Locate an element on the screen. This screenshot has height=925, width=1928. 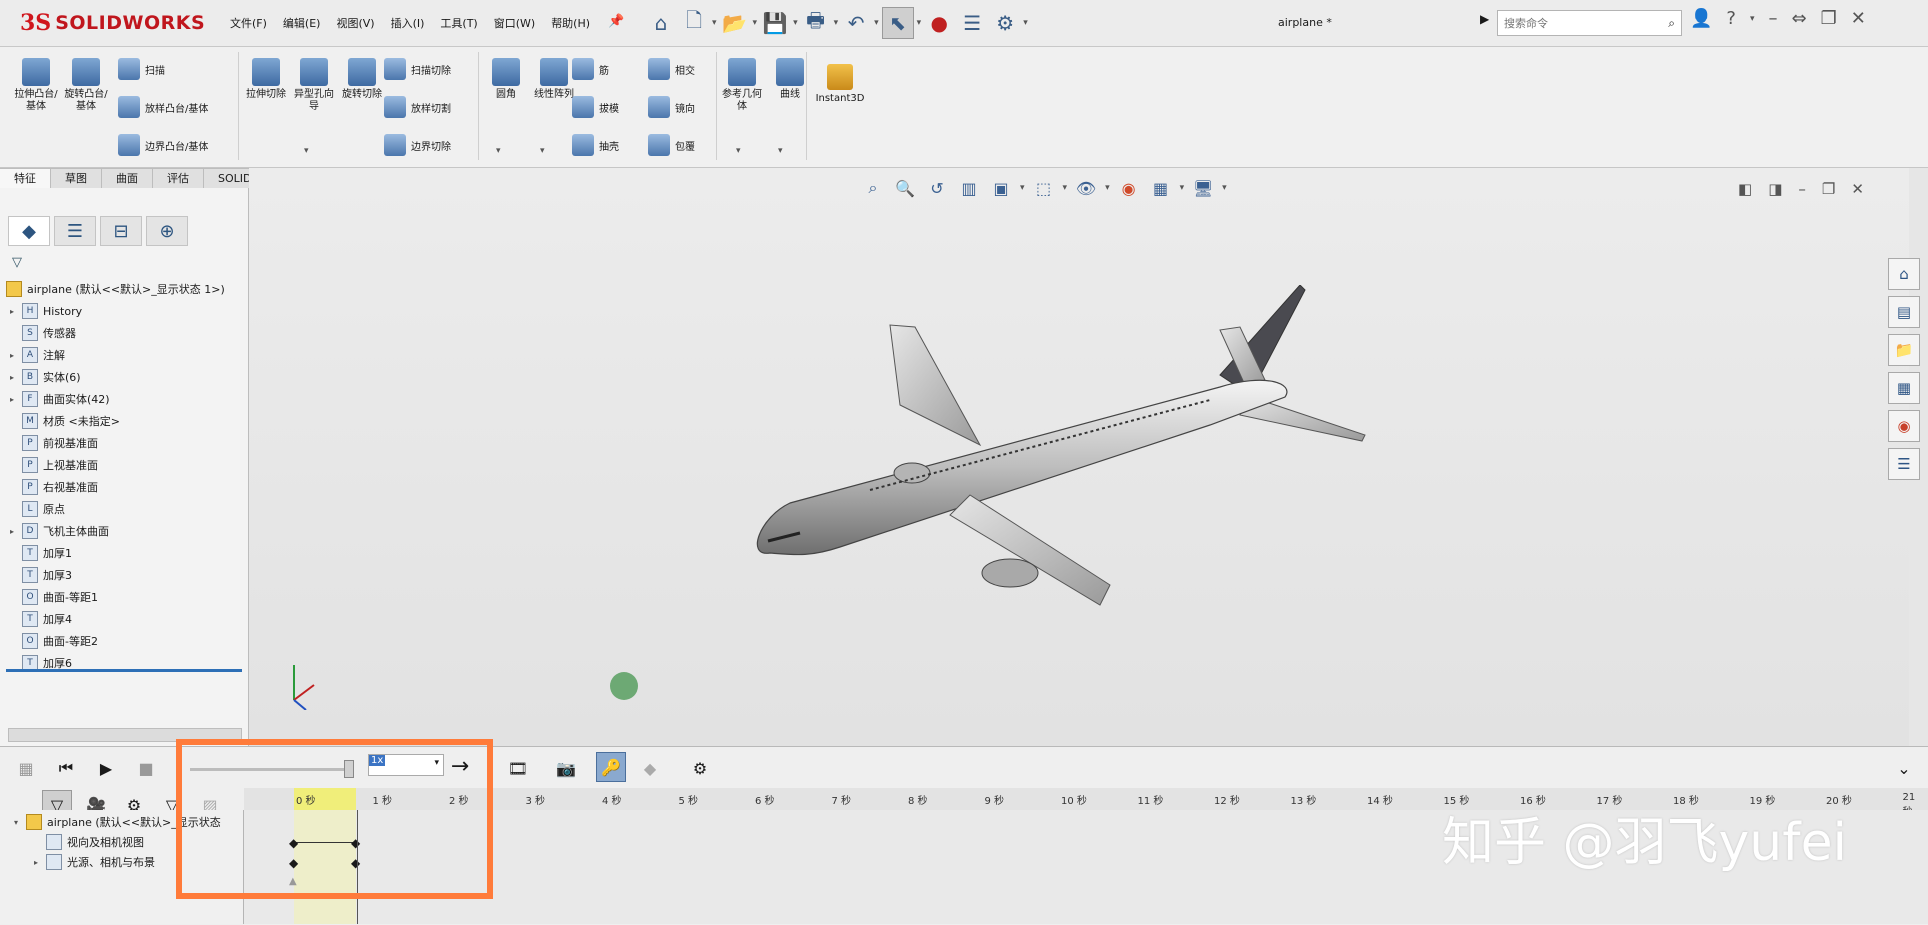
zoom-to-area-icon: 🔍 is located at coordinates (905, 188).